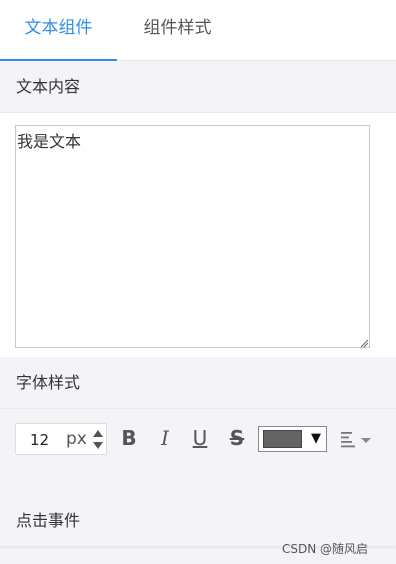  What do you see at coordinates (165, 438) in the screenshot?
I see `italic-button: I` at bounding box center [165, 438].